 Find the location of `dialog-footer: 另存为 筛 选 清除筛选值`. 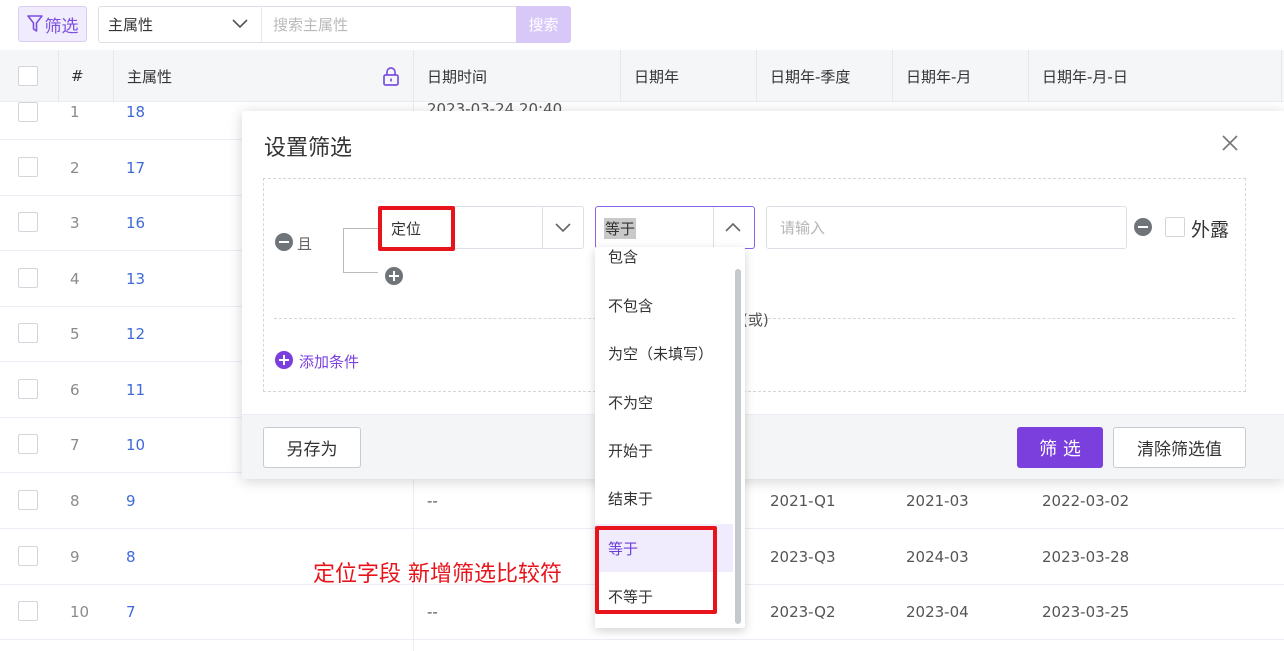

dialog-footer: 另存为 筛 选 清除筛选值 is located at coordinates (763, 446).